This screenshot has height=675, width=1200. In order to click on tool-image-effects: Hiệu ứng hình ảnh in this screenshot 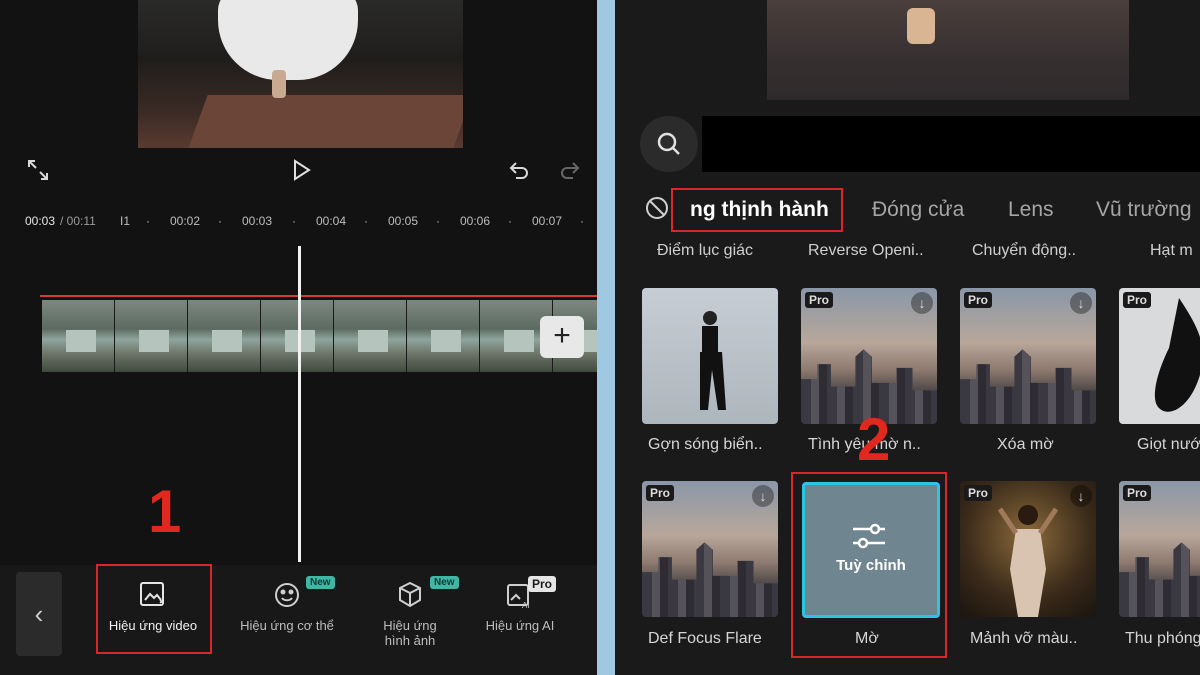, I will do `click(410, 614)`.